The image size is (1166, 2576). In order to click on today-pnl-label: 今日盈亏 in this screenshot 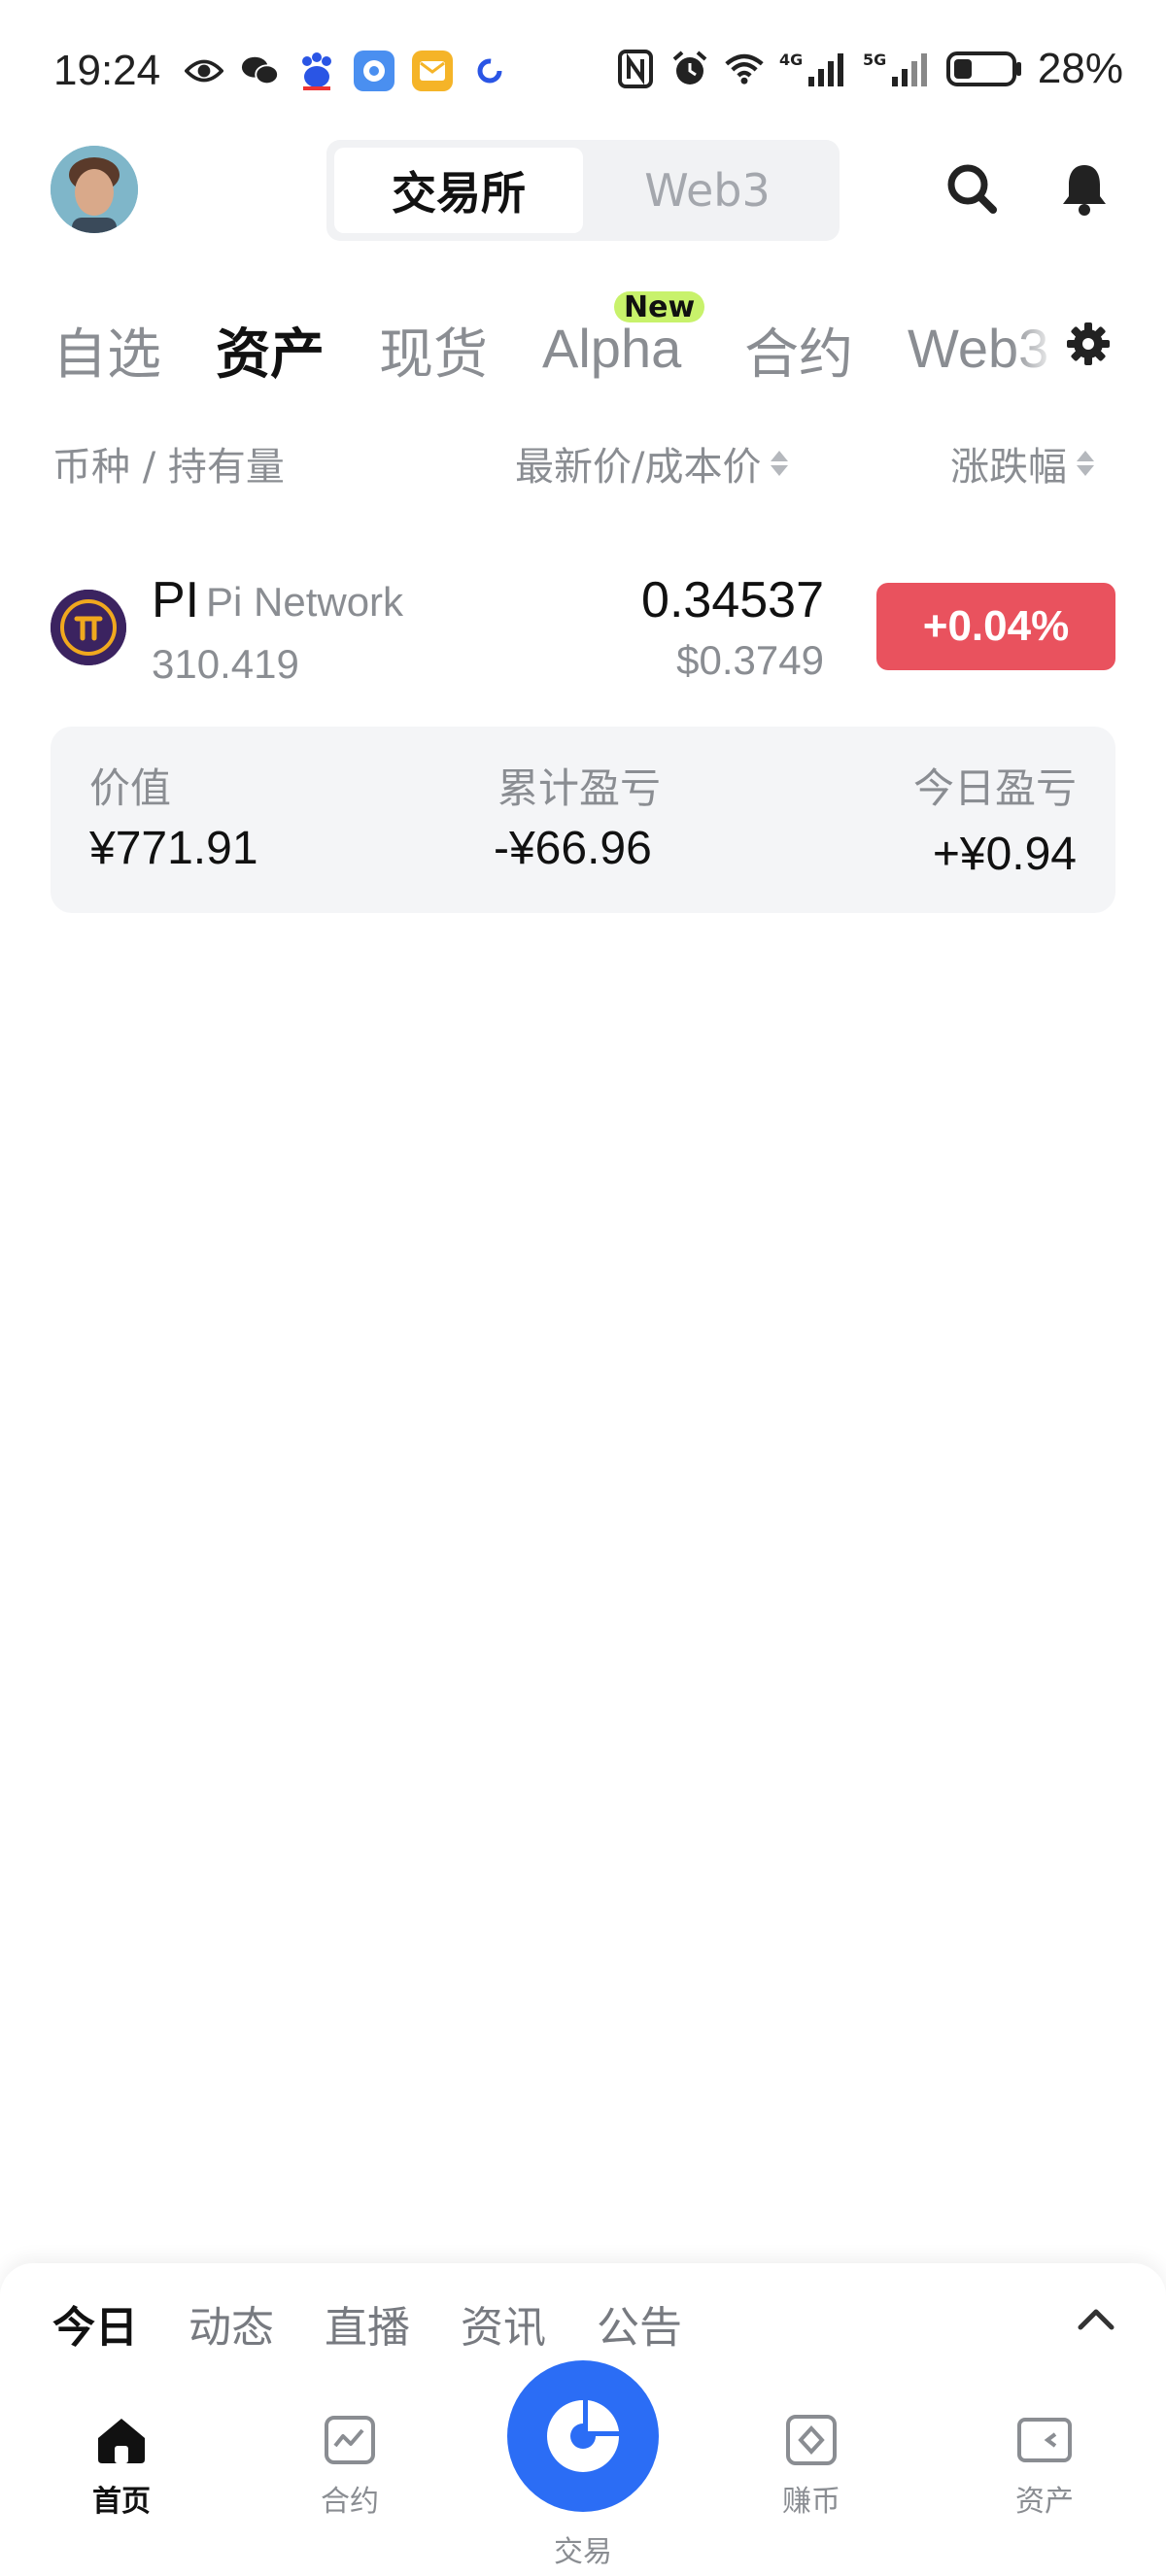, I will do `click(994, 788)`.